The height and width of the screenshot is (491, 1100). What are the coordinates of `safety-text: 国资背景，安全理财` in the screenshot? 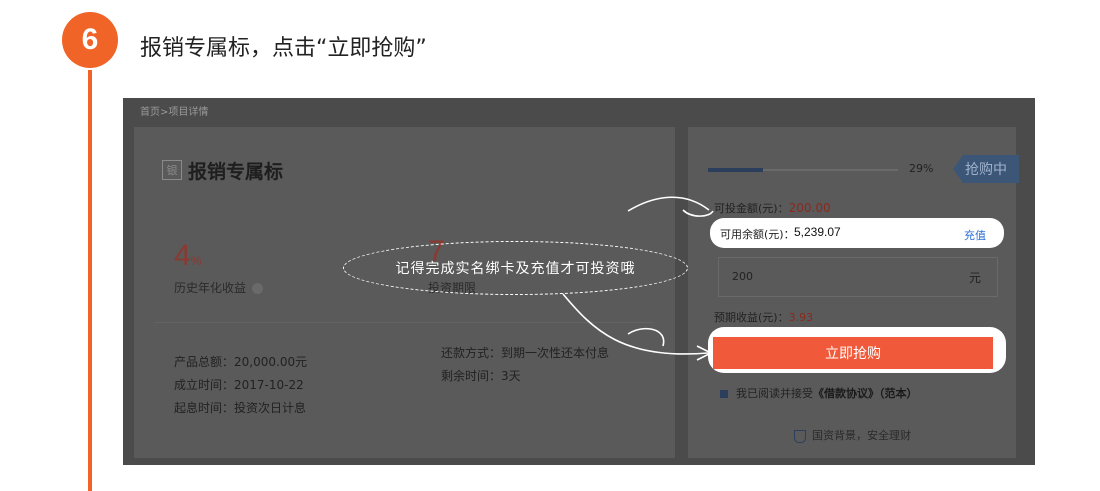 It's located at (861, 435).